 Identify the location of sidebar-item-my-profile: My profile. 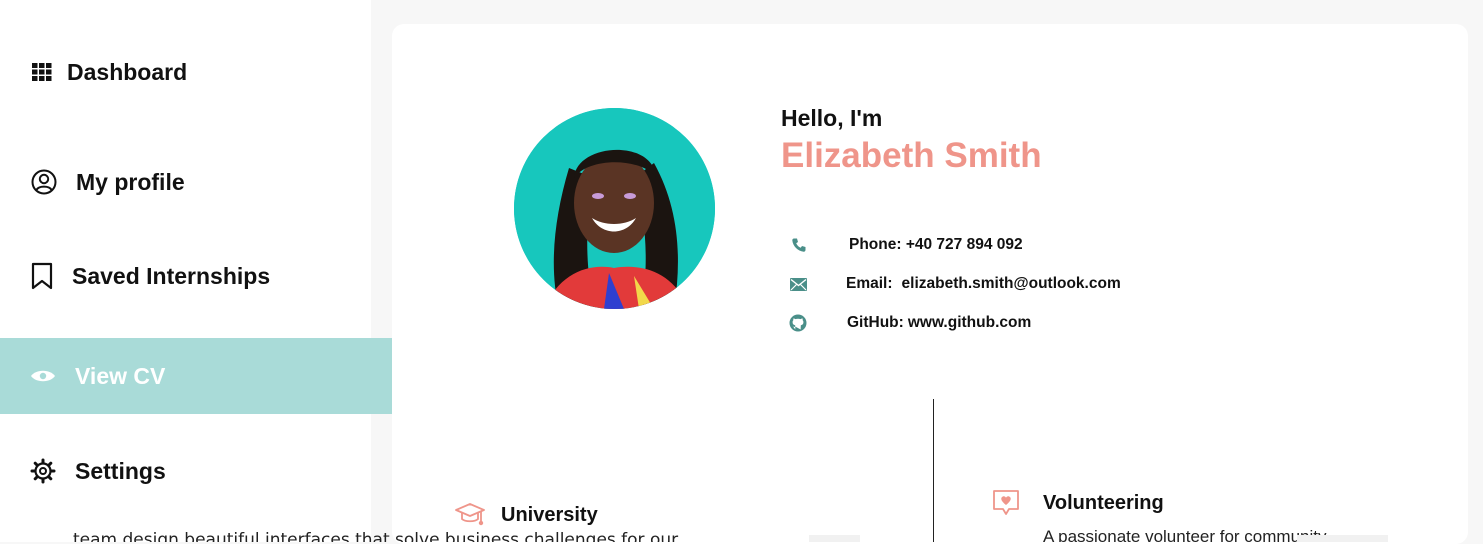
(201, 182).